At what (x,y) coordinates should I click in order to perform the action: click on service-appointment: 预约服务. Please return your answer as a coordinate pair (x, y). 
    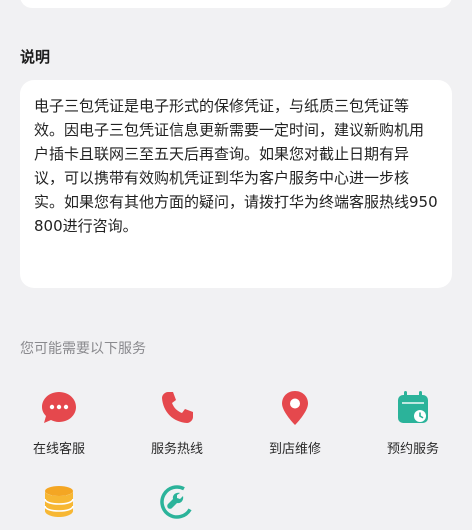
    Looking at the image, I should click on (413, 422).